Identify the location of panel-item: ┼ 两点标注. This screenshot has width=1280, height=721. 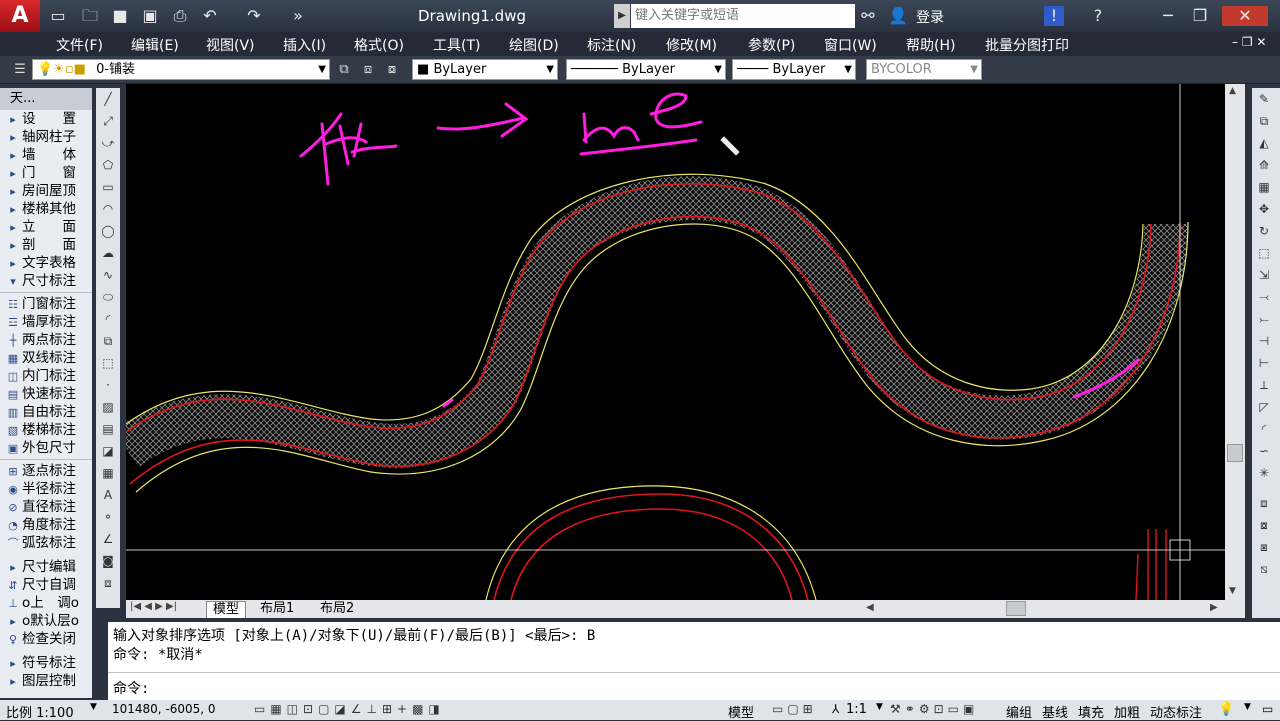
(46, 340).